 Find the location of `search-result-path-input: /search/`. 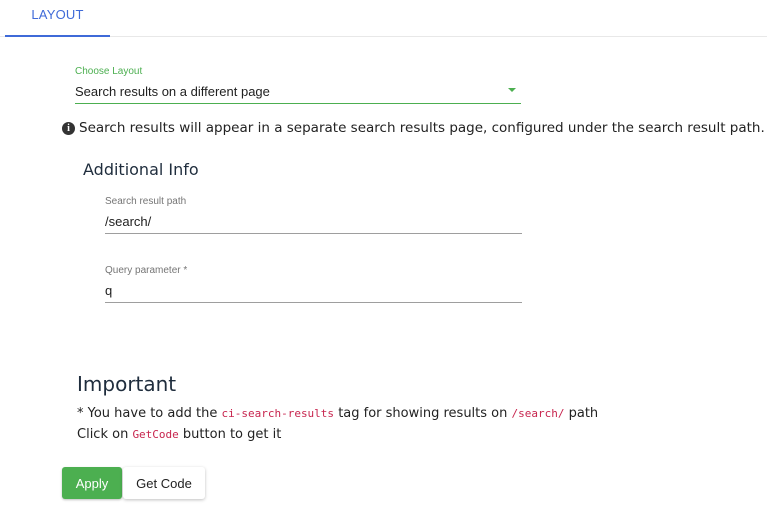

search-result-path-input: /search/ is located at coordinates (313, 222).